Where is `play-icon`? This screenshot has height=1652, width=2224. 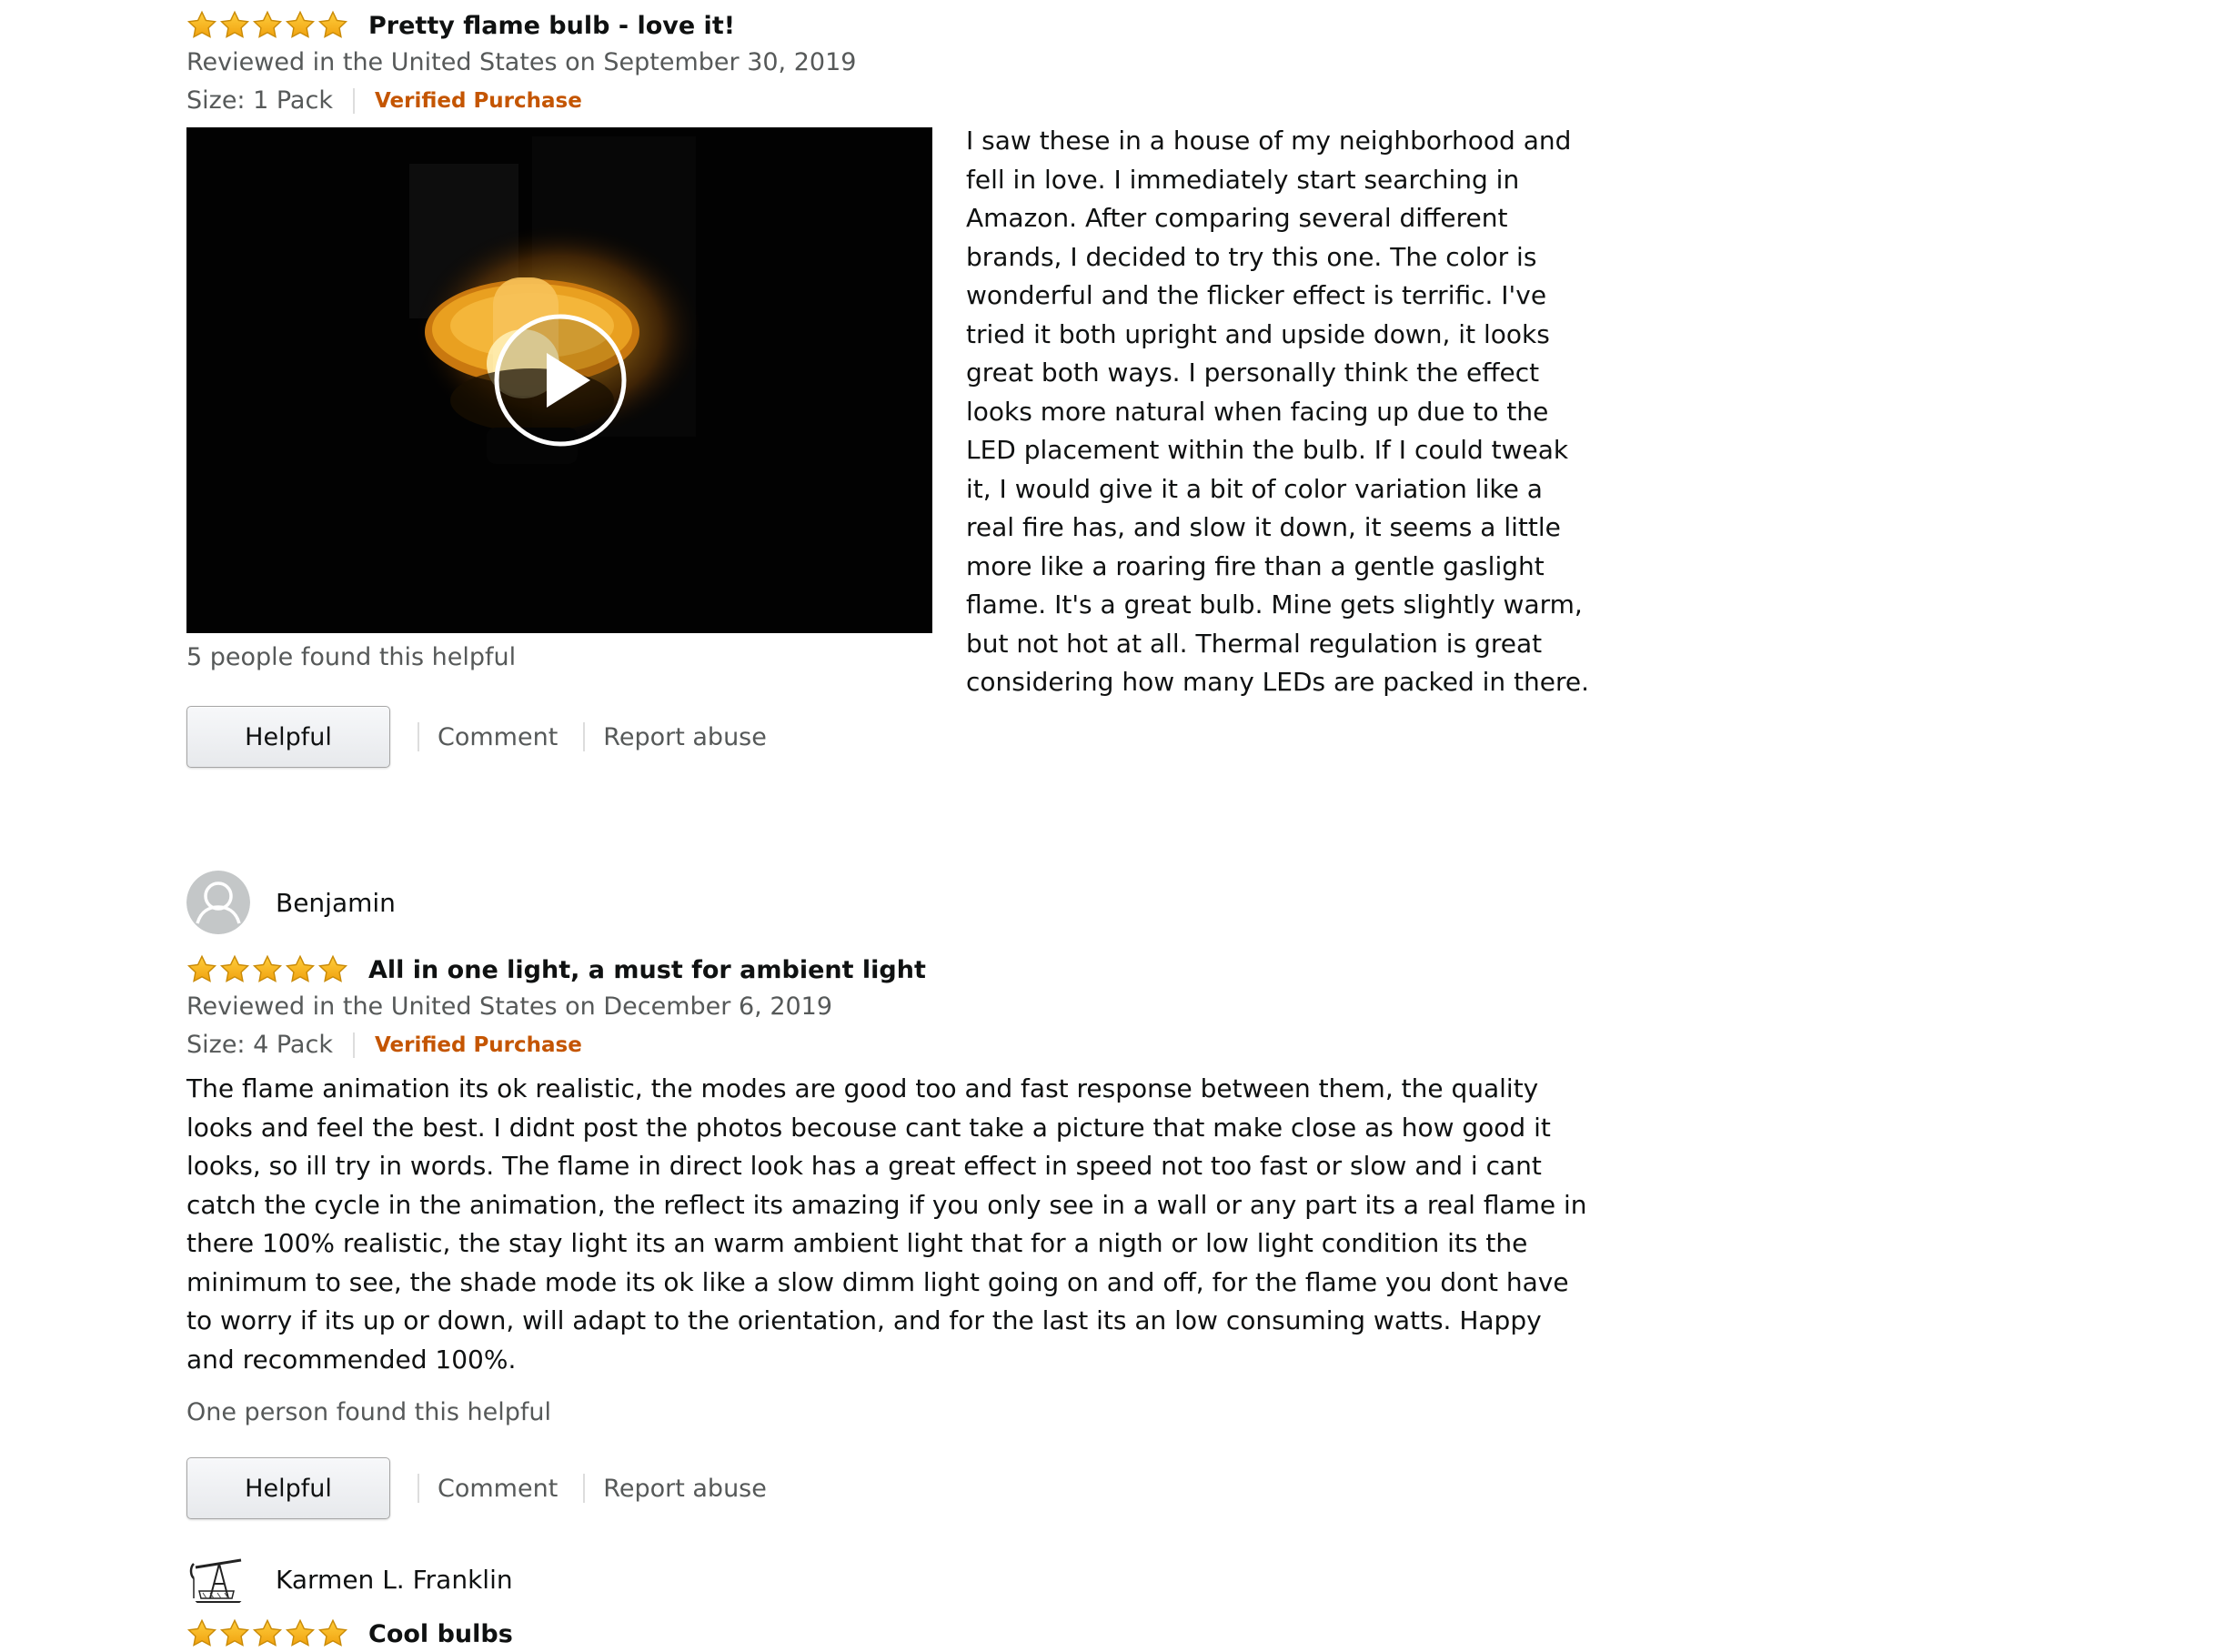
play-icon is located at coordinates (560, 380).